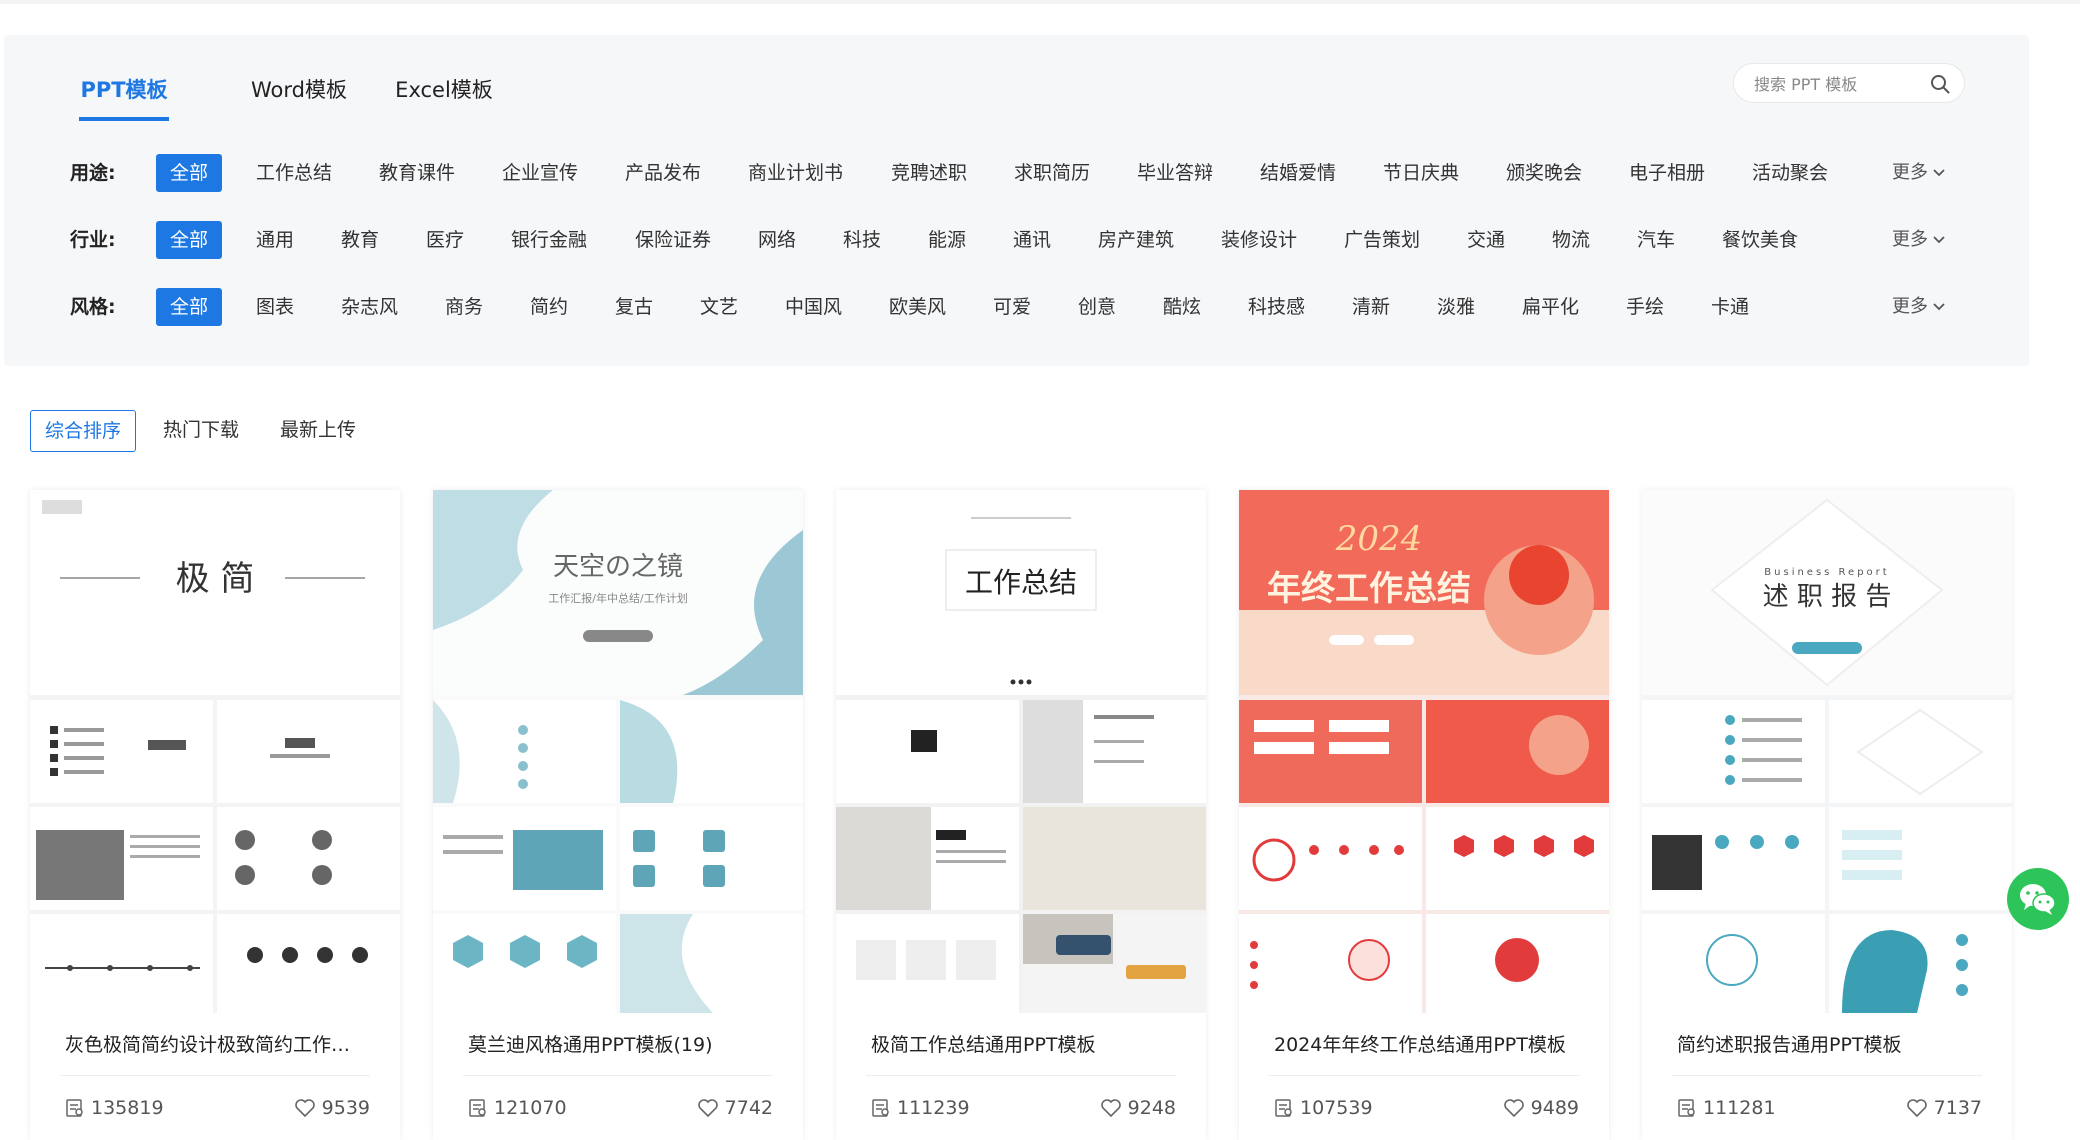  What do you see at coordinates (917, 307) in the screenshot?
I see `filter-chip: 欧美风` at bounding box center [917, 307].